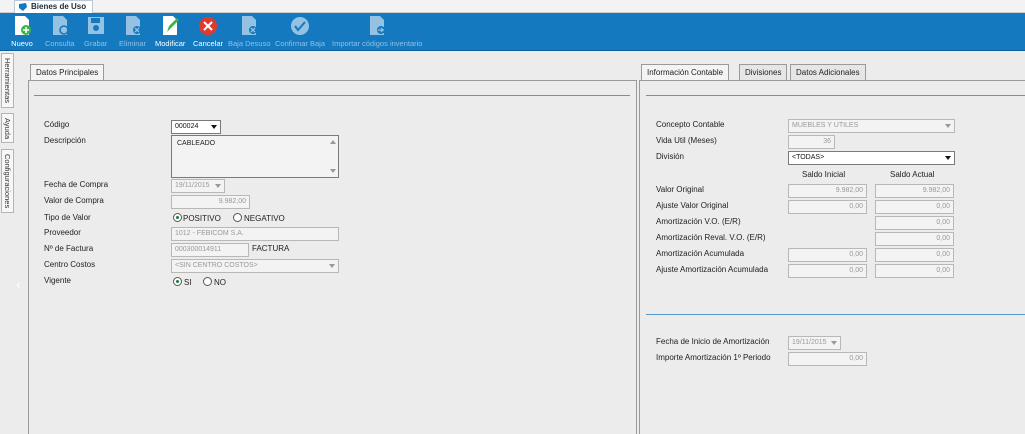 Image resolution: width=1025 pixels, height=434 pixels. Describe the element at coordinates (69, 248) in the screenshot. I see `factura-label: Nº de Factura` at that location.